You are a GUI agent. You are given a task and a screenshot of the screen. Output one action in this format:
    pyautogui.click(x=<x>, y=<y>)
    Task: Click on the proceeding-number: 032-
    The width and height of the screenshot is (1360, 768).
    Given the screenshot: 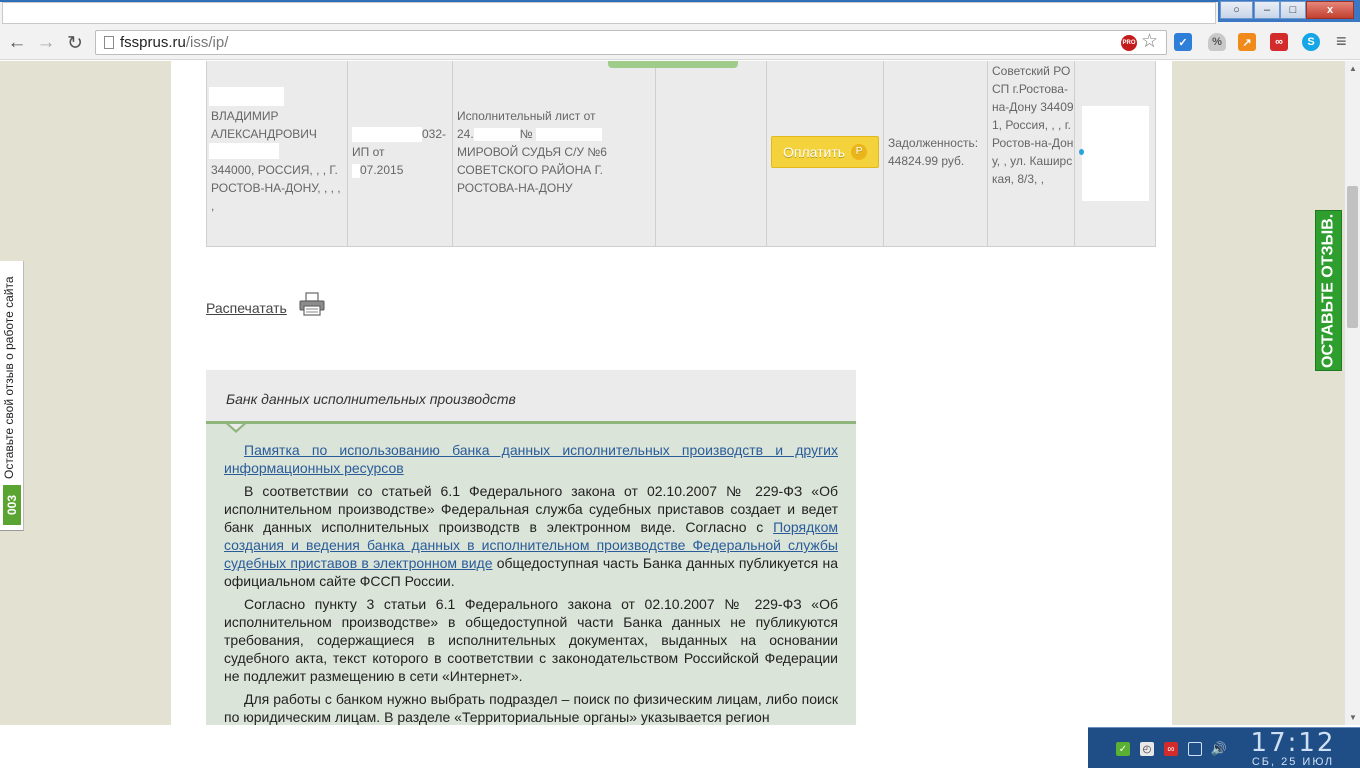 What is the action you would take?
    pyautogui.click(x=401, y=134)
    